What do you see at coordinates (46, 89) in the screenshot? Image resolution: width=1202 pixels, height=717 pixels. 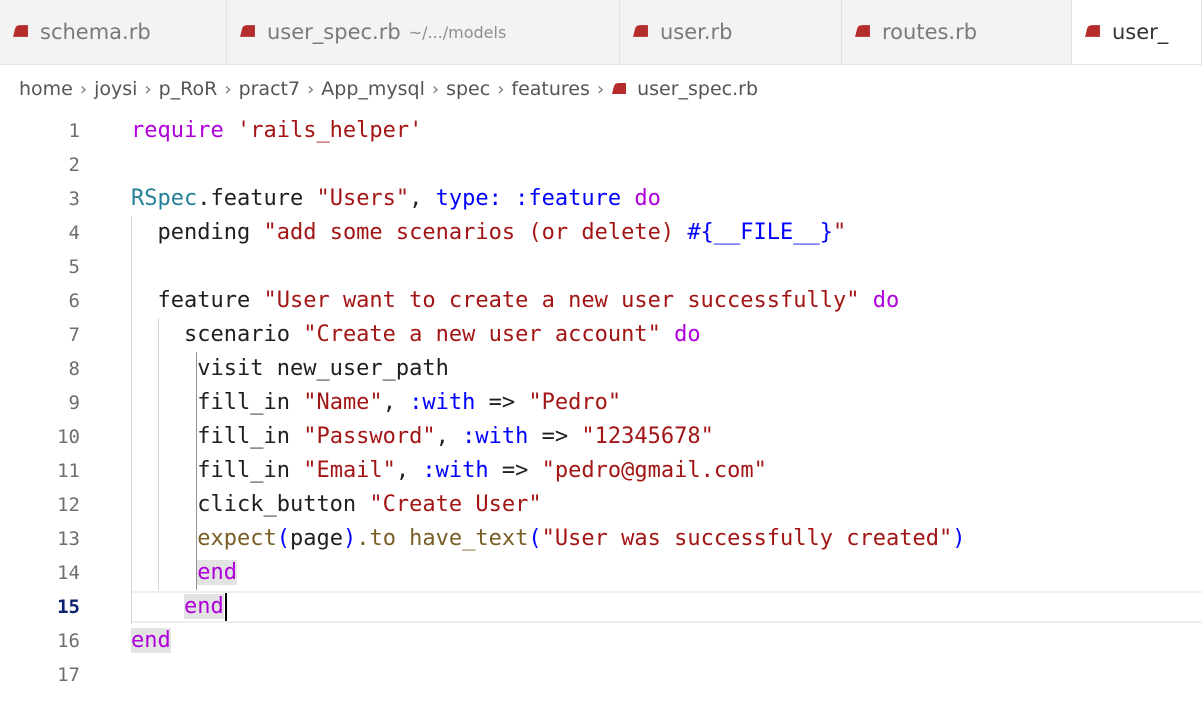 I see `breadcrumb-item: home` at bounding box center [46, 89].